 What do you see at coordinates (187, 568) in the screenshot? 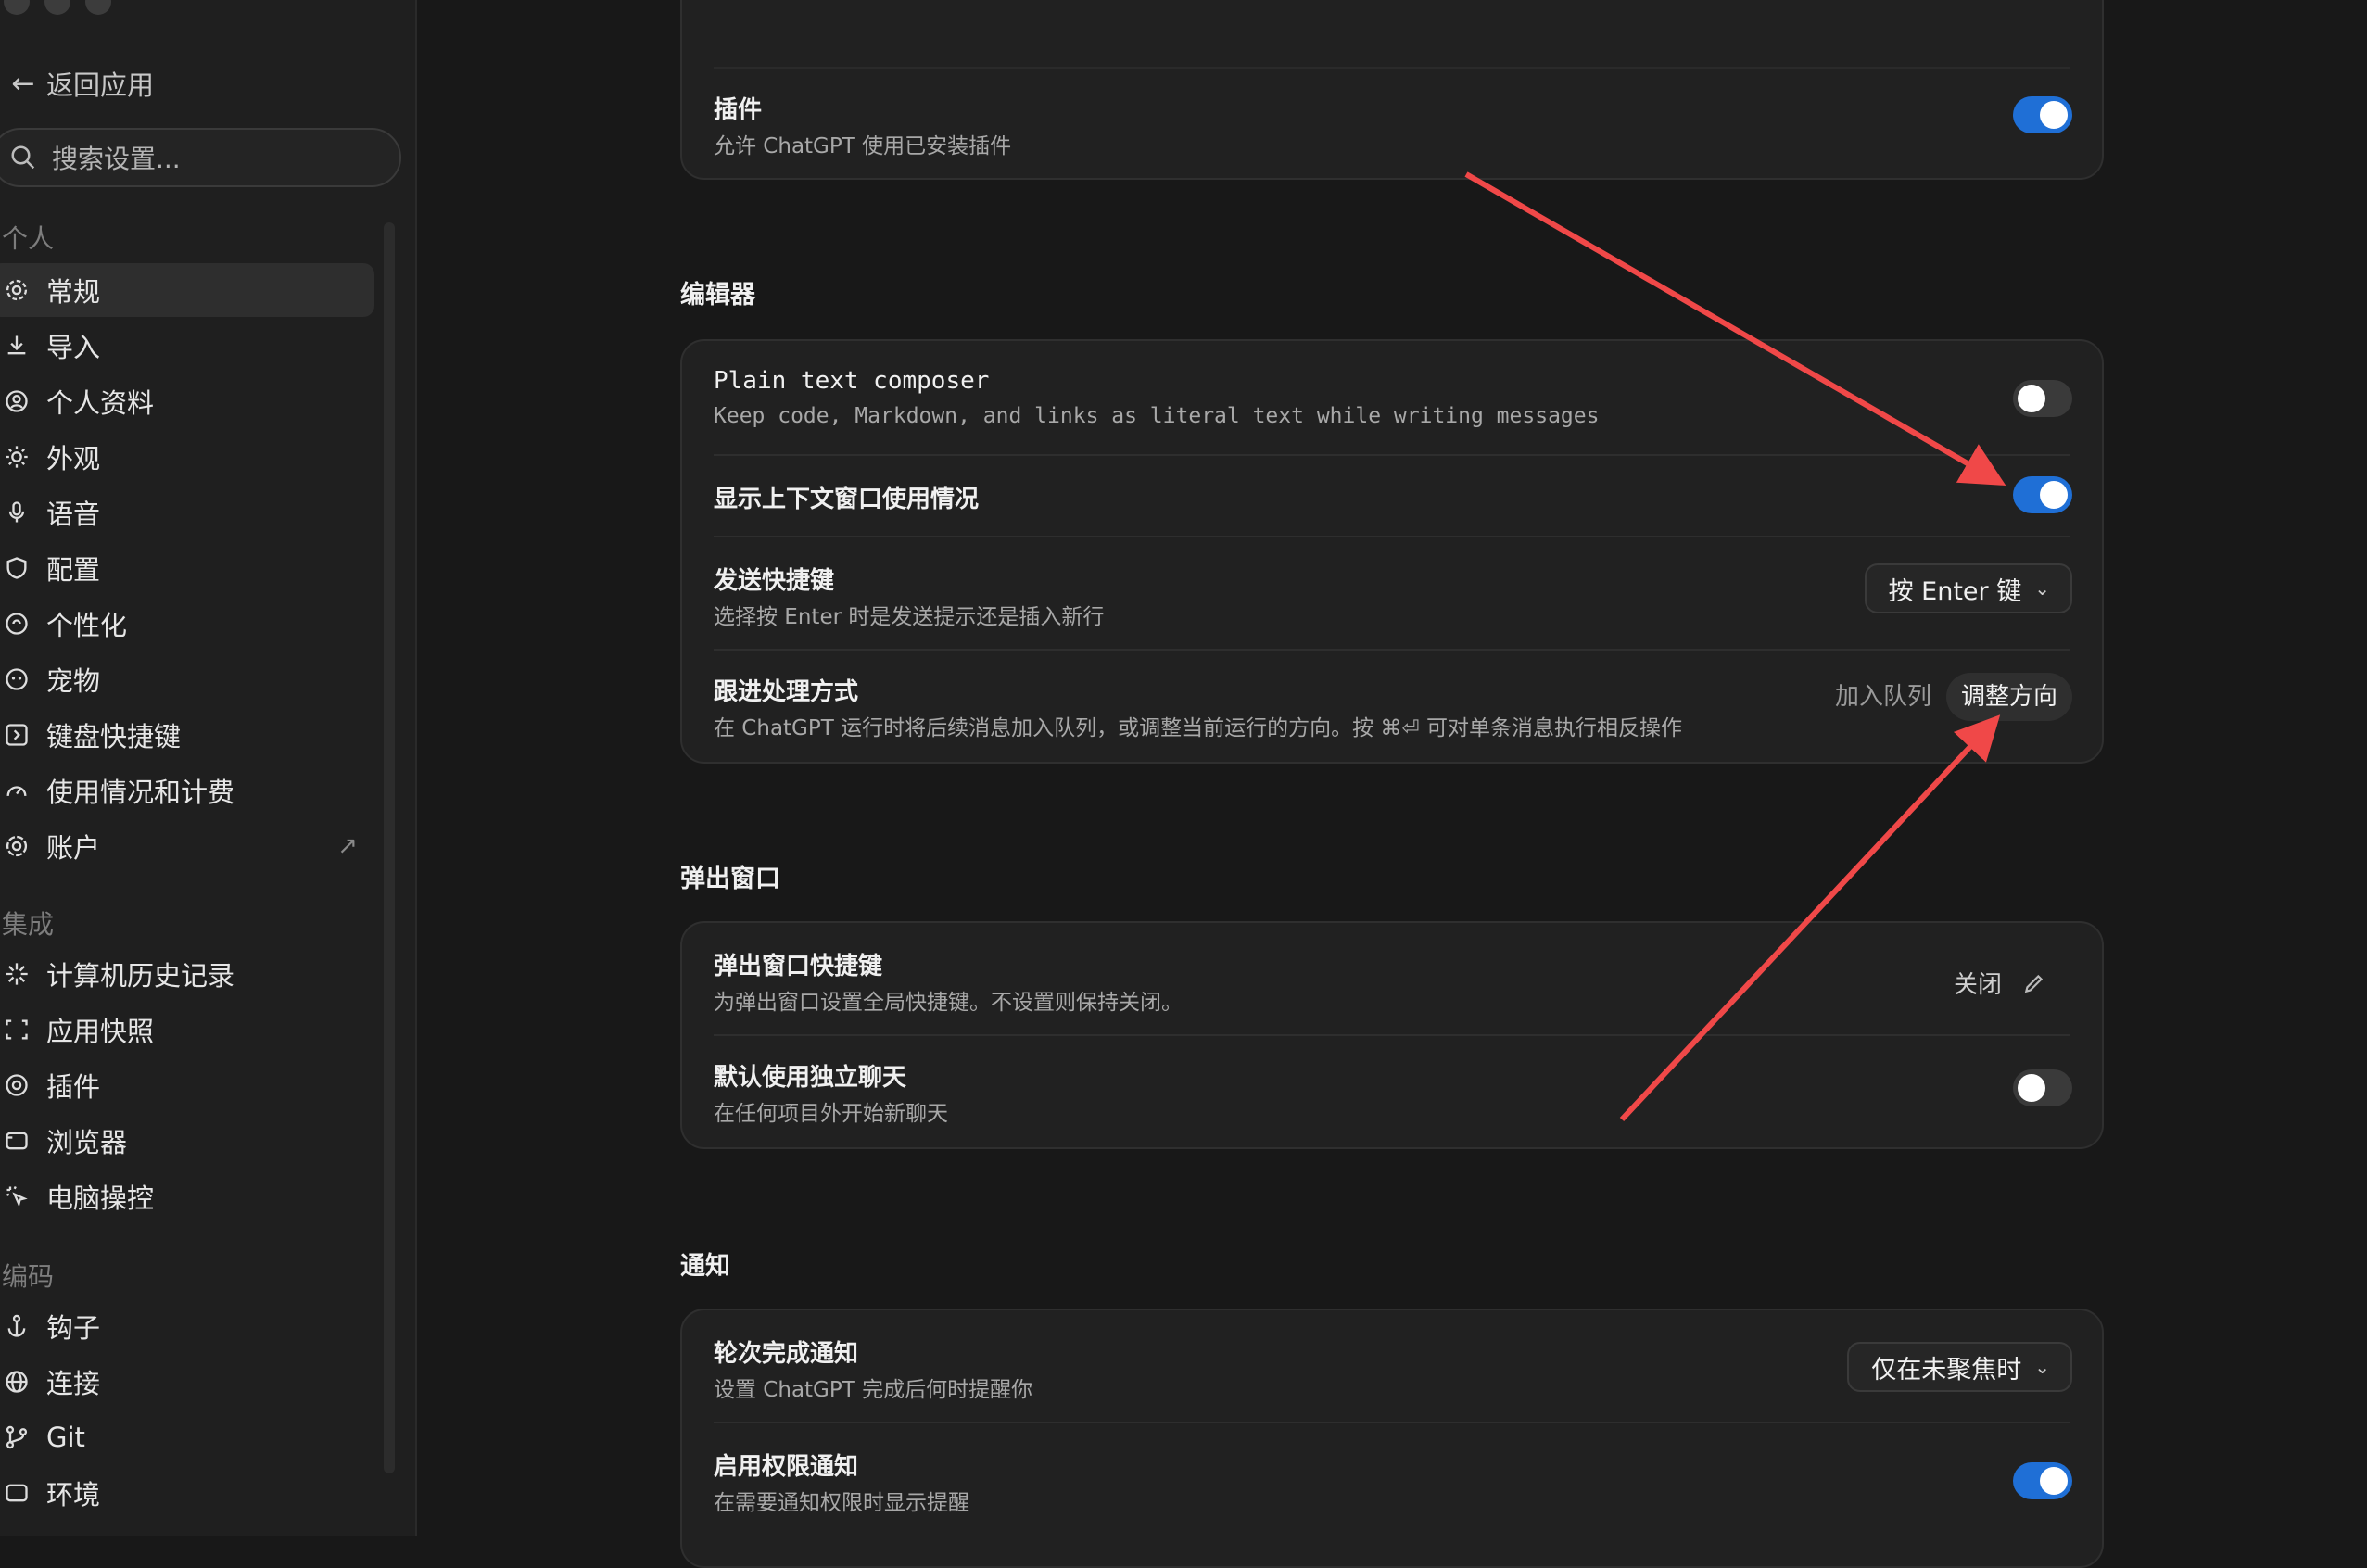
I see `sidebar-item-config: 配置` at bounding box center [187, 568].